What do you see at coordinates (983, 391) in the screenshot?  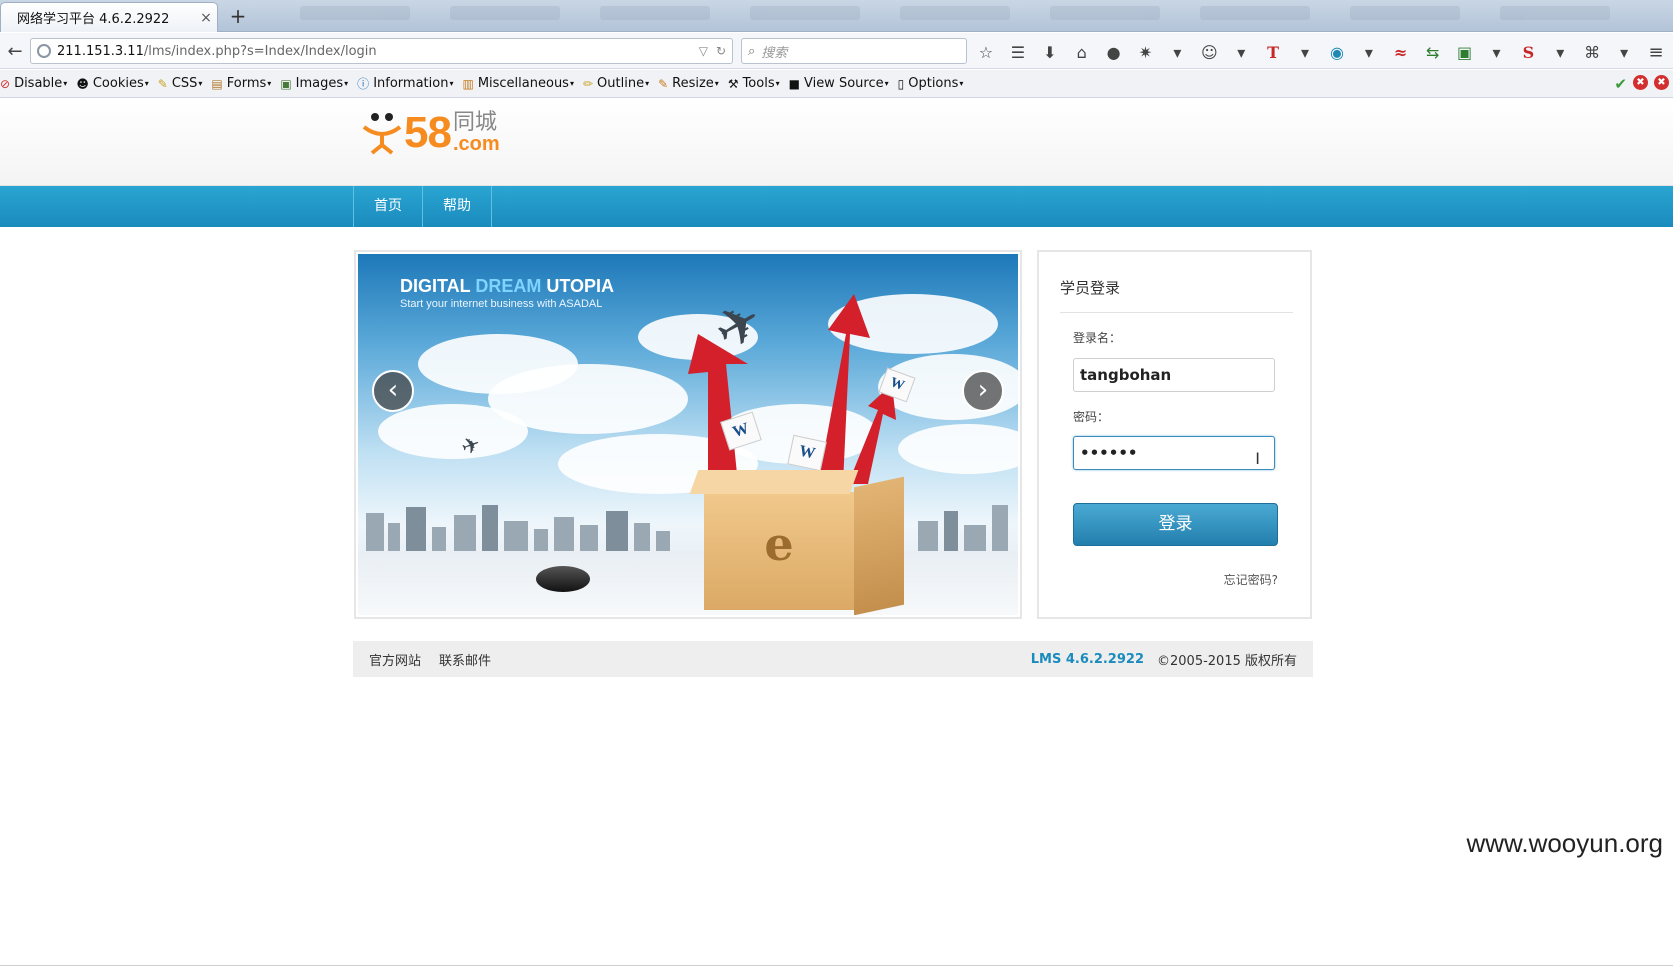 I see `carousel-next-button: ›` at bounding box center [983, 391].